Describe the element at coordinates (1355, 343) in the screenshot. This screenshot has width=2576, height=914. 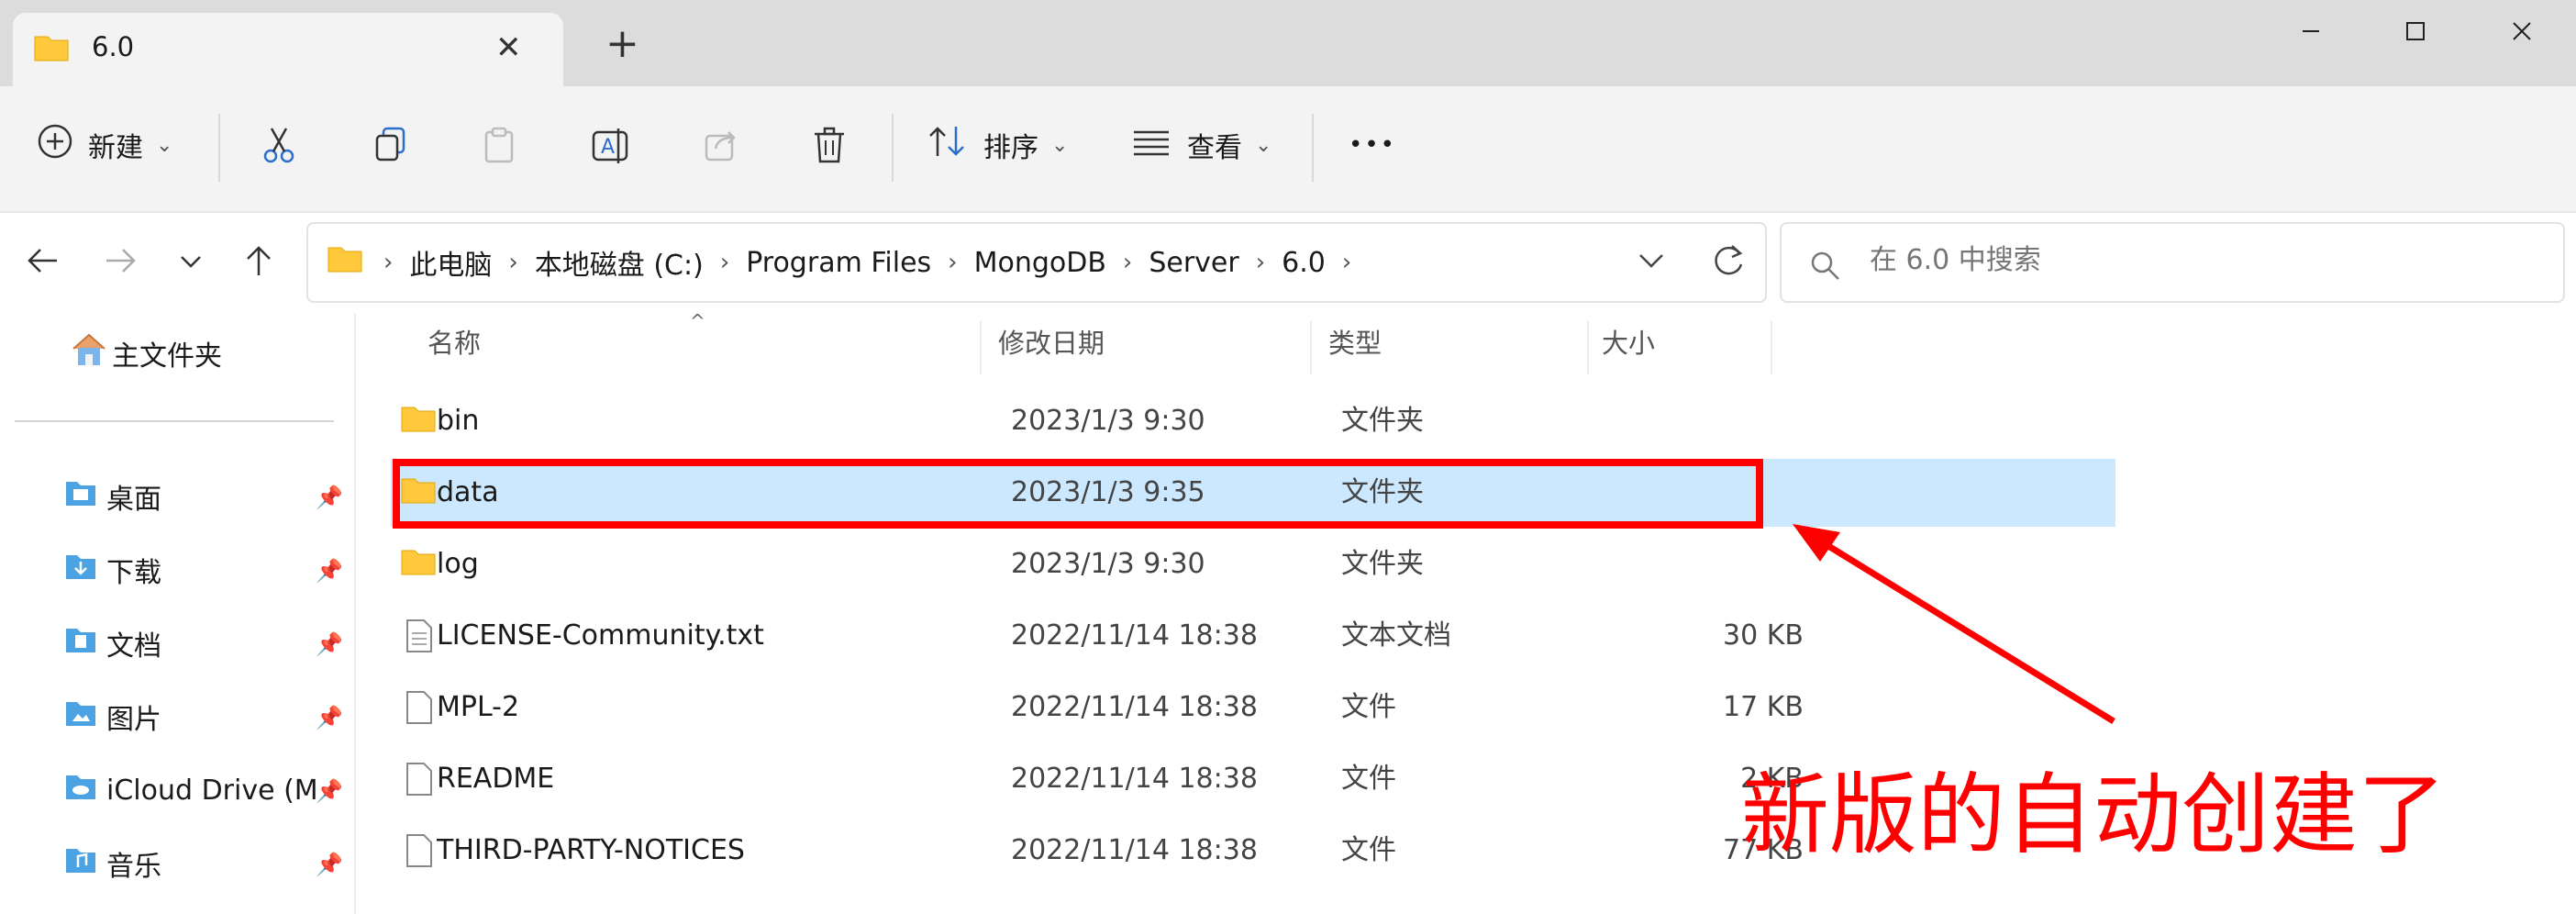
I see `column-header-type: 类型` at that location.